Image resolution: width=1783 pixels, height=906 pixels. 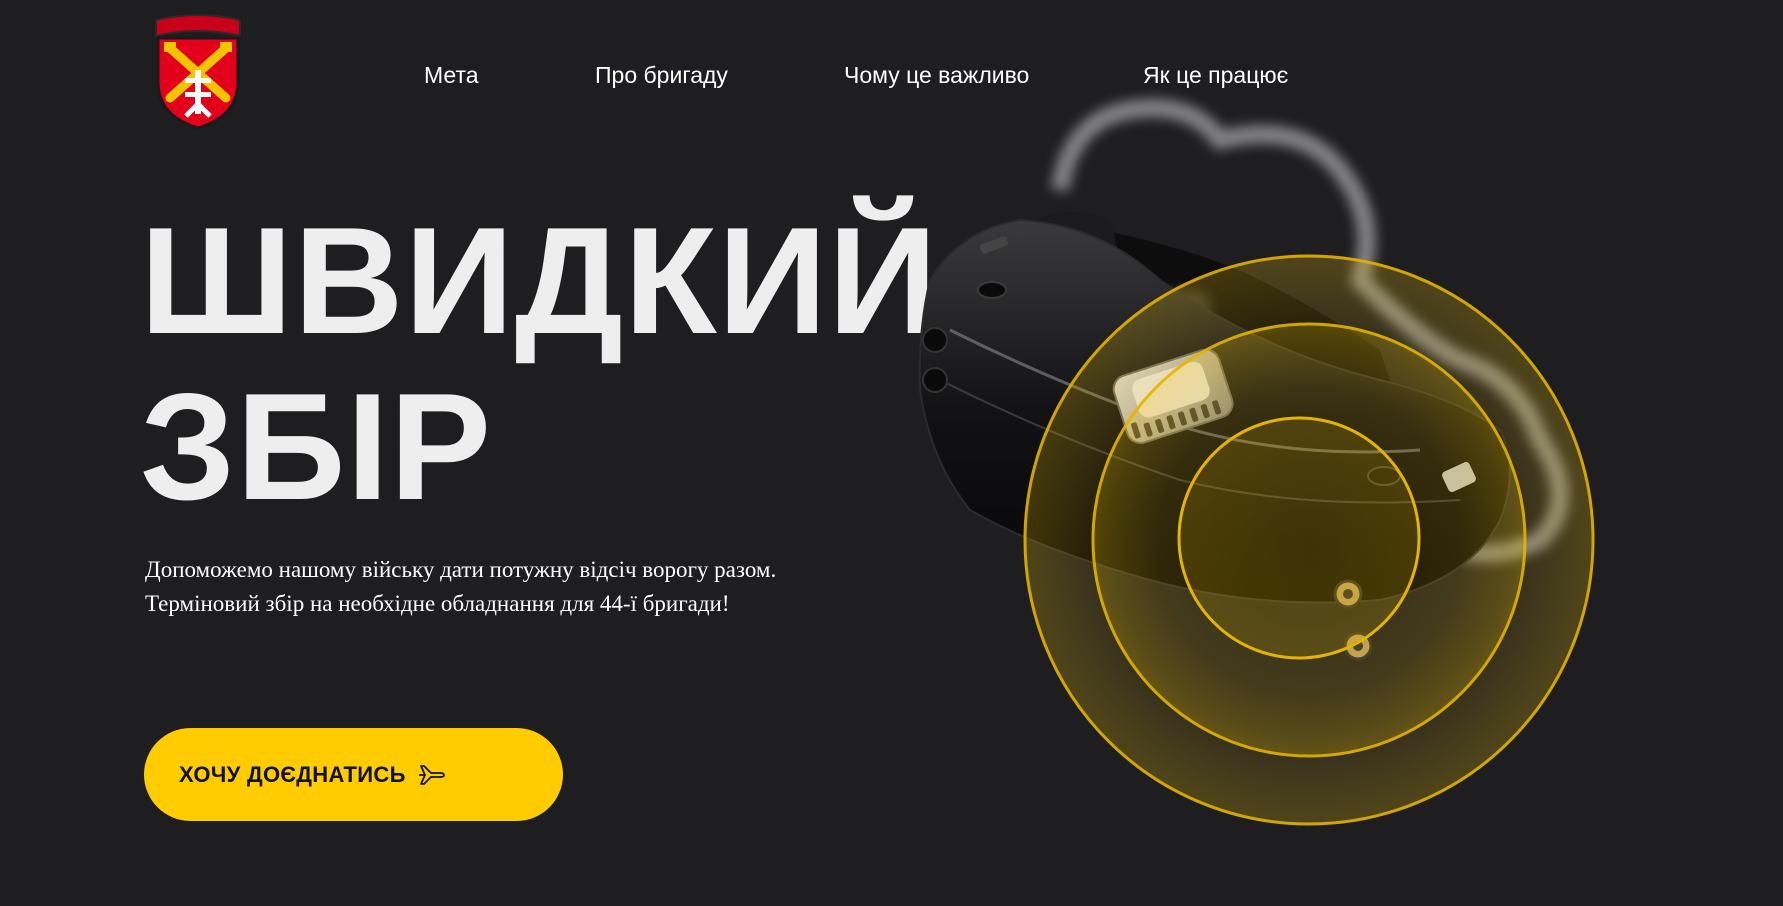 I want to click on hero-title-line-1: ШВИДКИЙ, so click(x=539, y=281).